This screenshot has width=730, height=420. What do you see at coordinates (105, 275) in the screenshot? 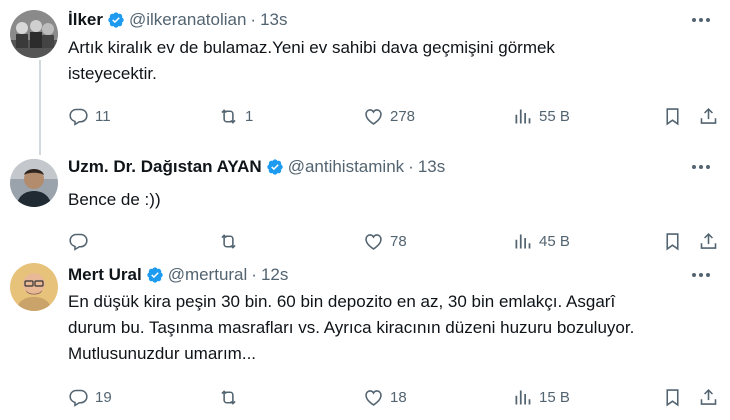
I see `author-name: Mert Ural` at bounding box center [105, 275].